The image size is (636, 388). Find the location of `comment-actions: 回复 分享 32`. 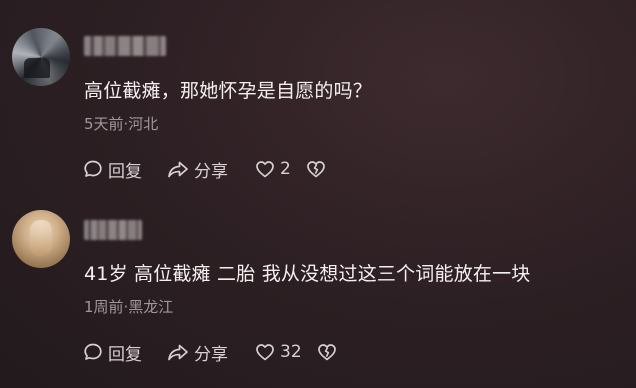

comment-actions: 回复 分享 32 is located at coordinates (210, 352).